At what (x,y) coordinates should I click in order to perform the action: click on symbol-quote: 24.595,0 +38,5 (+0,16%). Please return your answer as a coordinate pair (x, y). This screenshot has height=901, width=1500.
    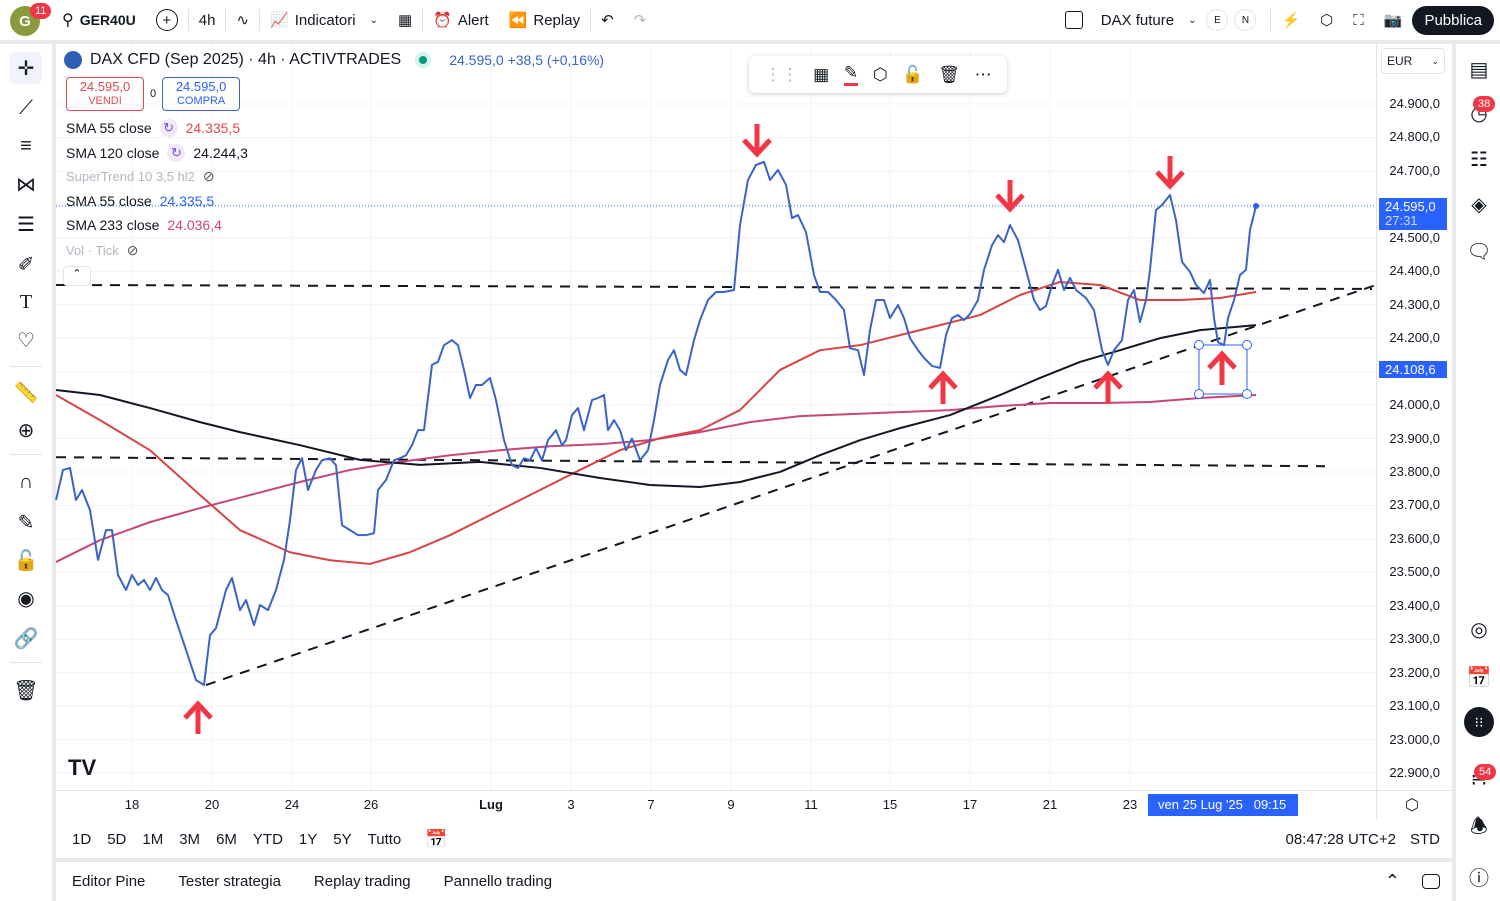
    Looking at the image, I should click on (527, 60).